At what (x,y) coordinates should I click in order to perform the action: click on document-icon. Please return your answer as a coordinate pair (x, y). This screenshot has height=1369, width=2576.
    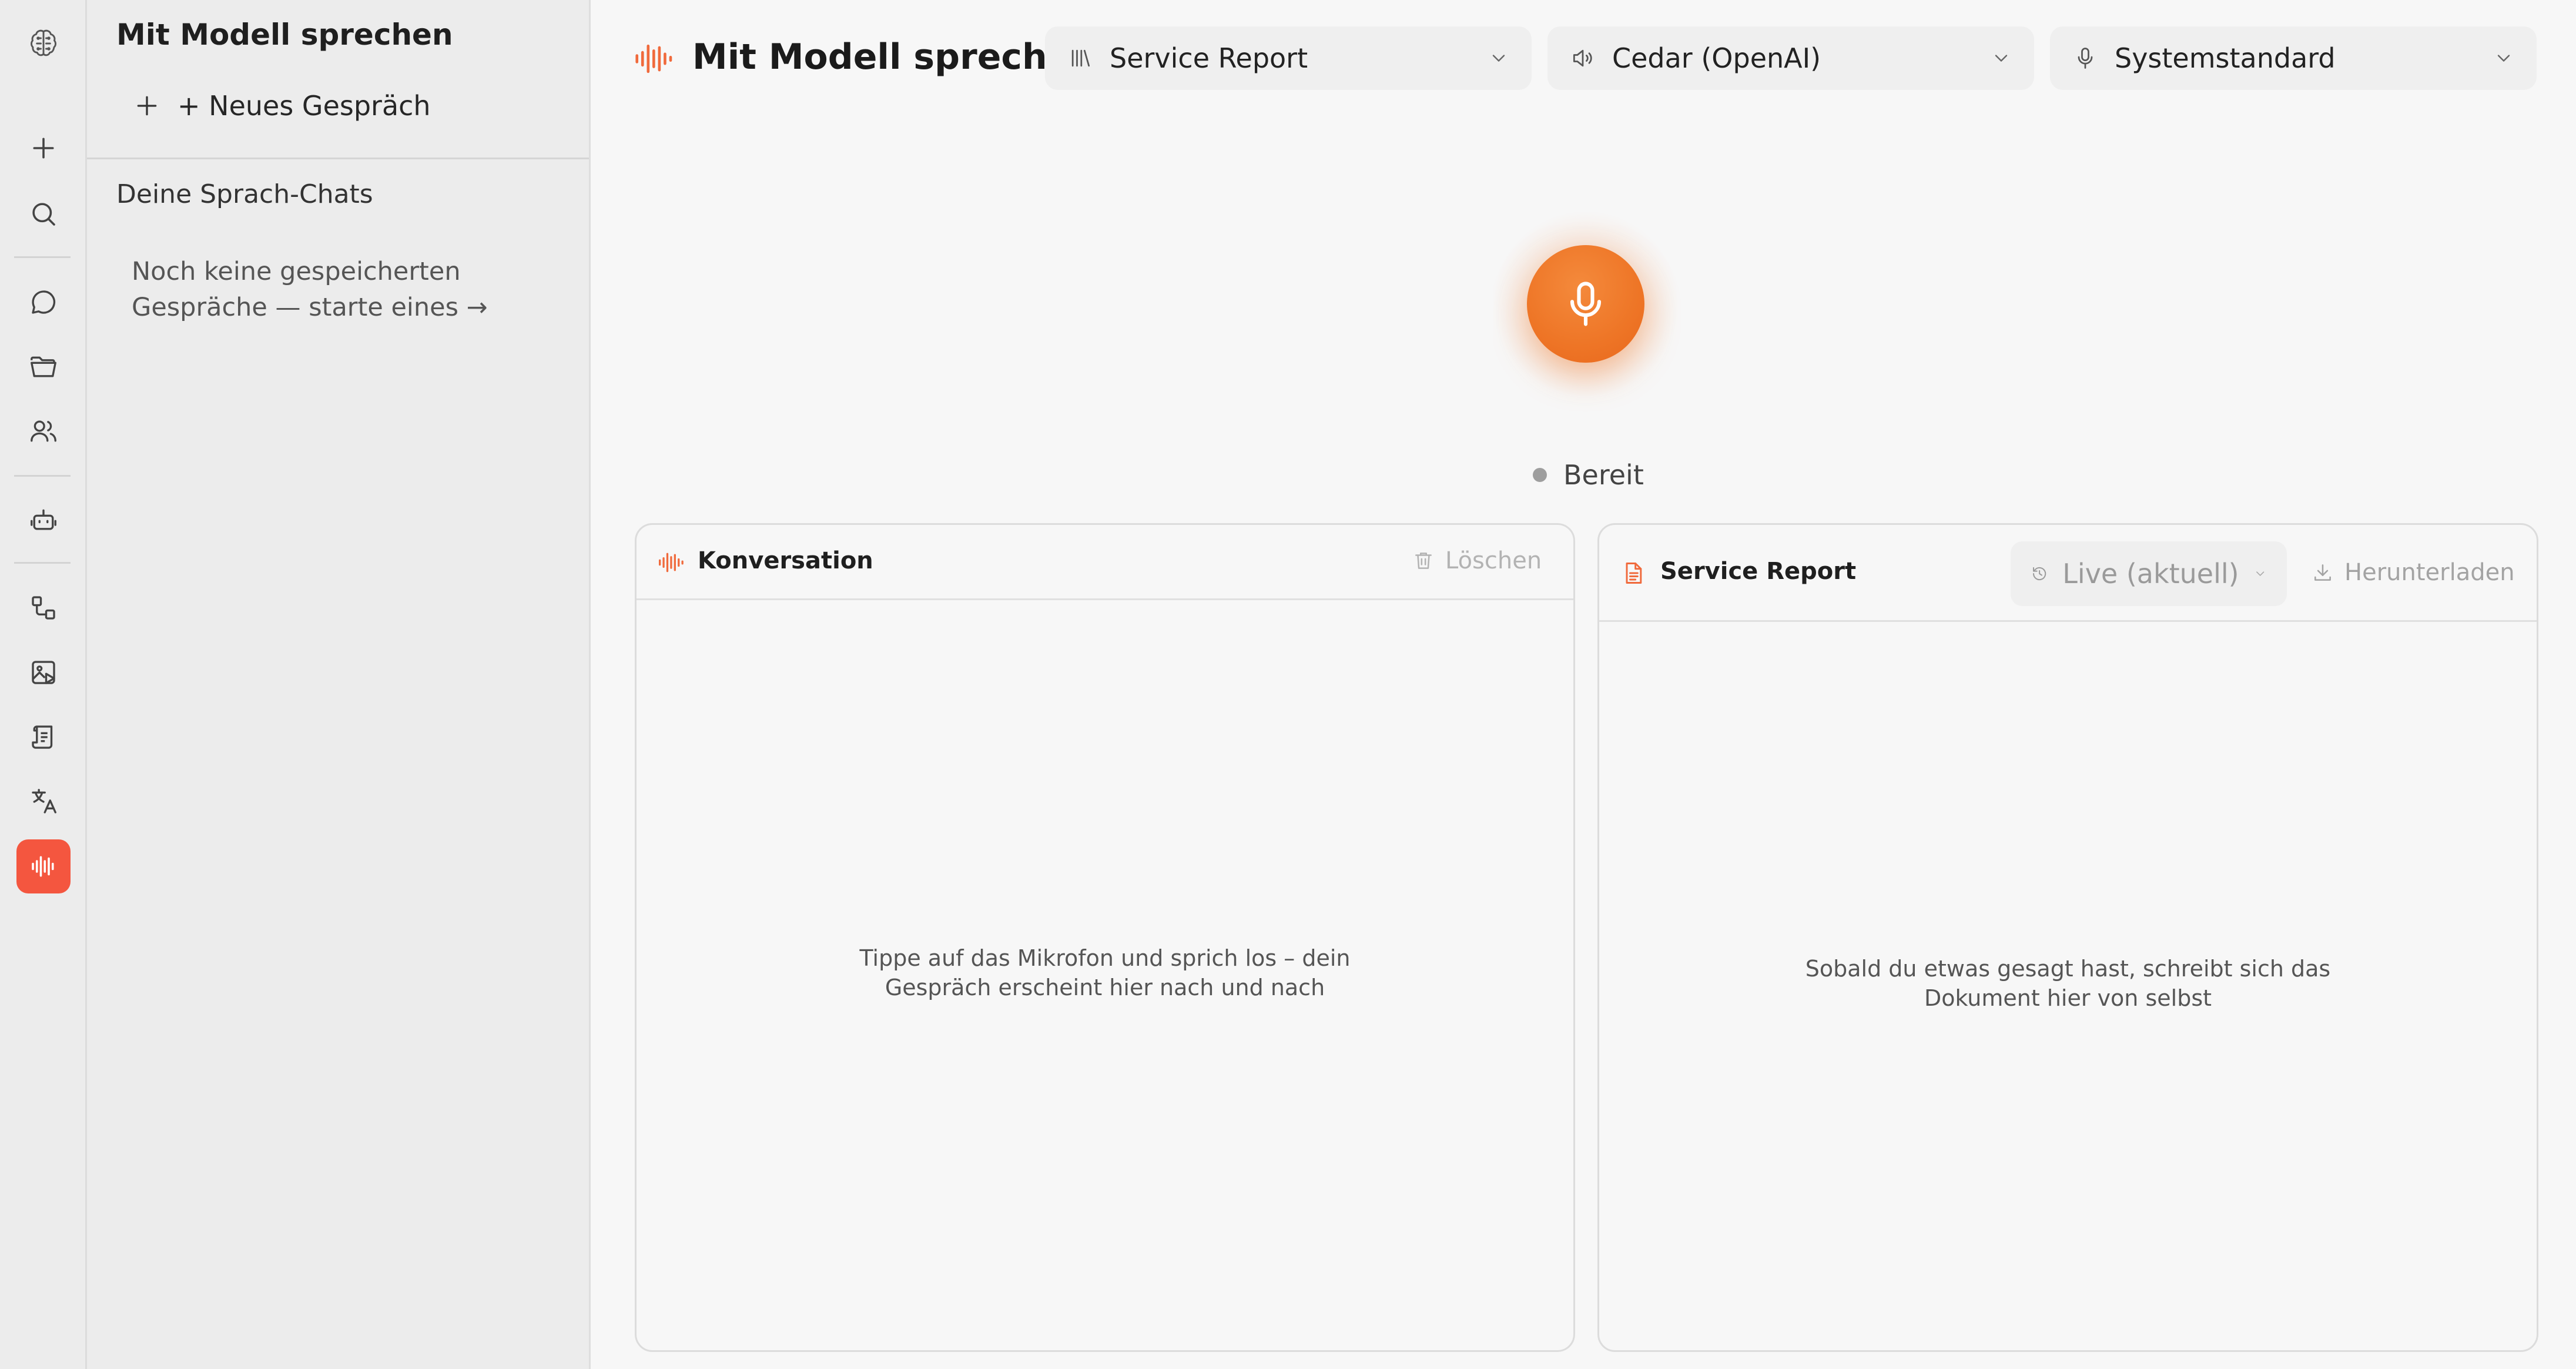
    Looking at the image, I should click on (42, 737).